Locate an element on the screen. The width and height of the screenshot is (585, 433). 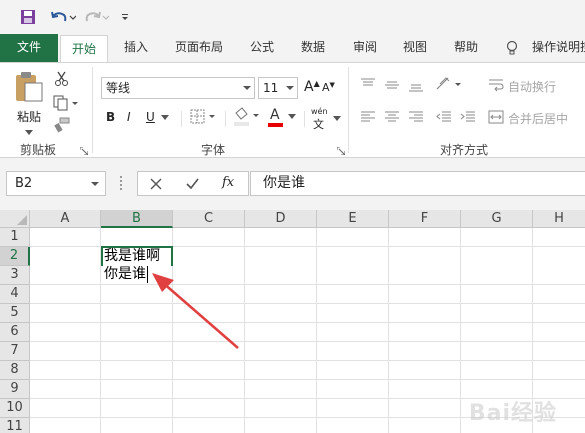
tab-home: 开始 is located at coordinates (84, 49).